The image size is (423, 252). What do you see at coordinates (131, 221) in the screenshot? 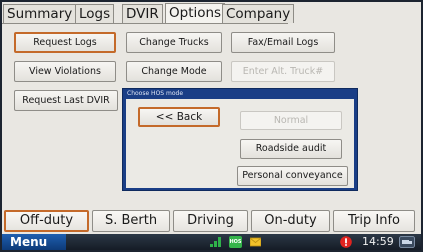
I see `sleeper-berth-button: S. Berth` at bounding box center [131, 221].